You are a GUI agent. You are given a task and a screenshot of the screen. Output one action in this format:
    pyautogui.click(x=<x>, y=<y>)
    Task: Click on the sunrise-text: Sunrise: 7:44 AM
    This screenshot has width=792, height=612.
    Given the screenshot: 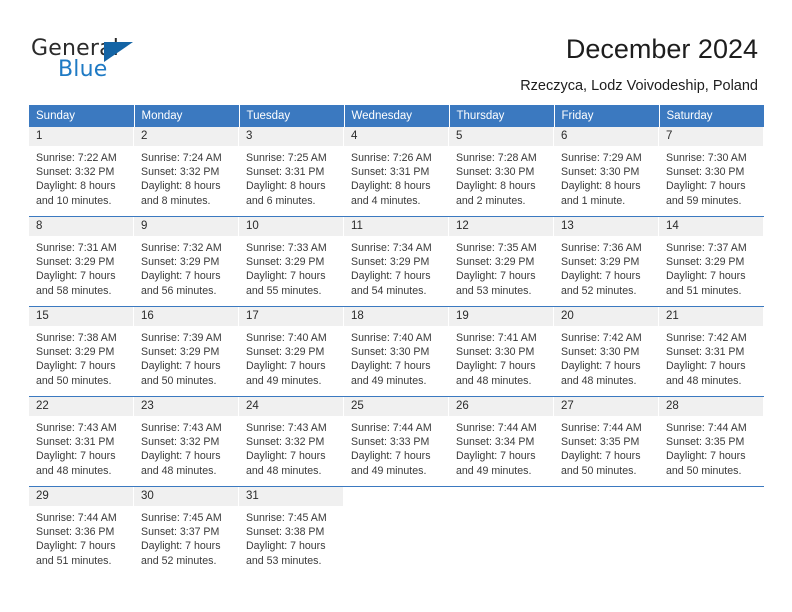 What is the action you would take?
    pyautogui.click(x=706, y=428)
    